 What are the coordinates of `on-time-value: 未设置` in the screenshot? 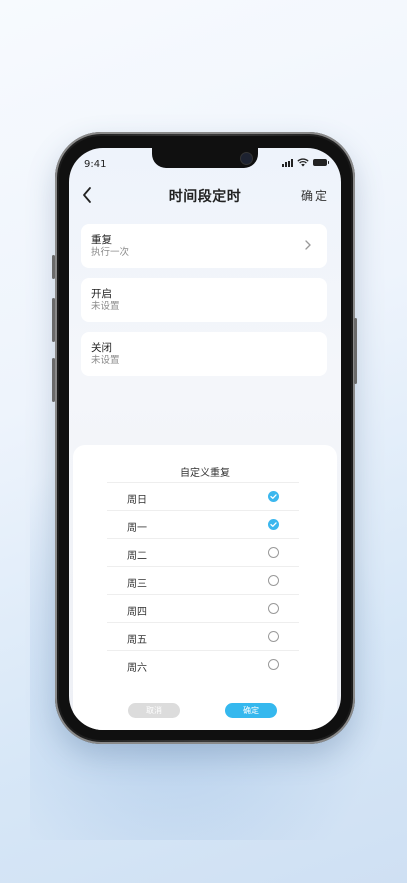 It's located at (105, 306).